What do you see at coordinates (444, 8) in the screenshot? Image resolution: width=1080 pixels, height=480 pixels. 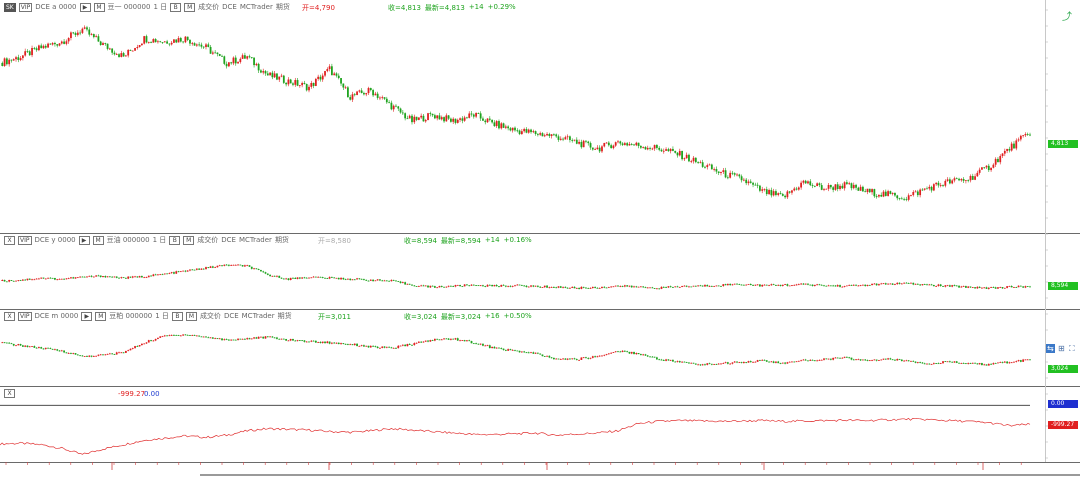 I see `latest-label: 最新=4,813` at bounding box center [444, 8].